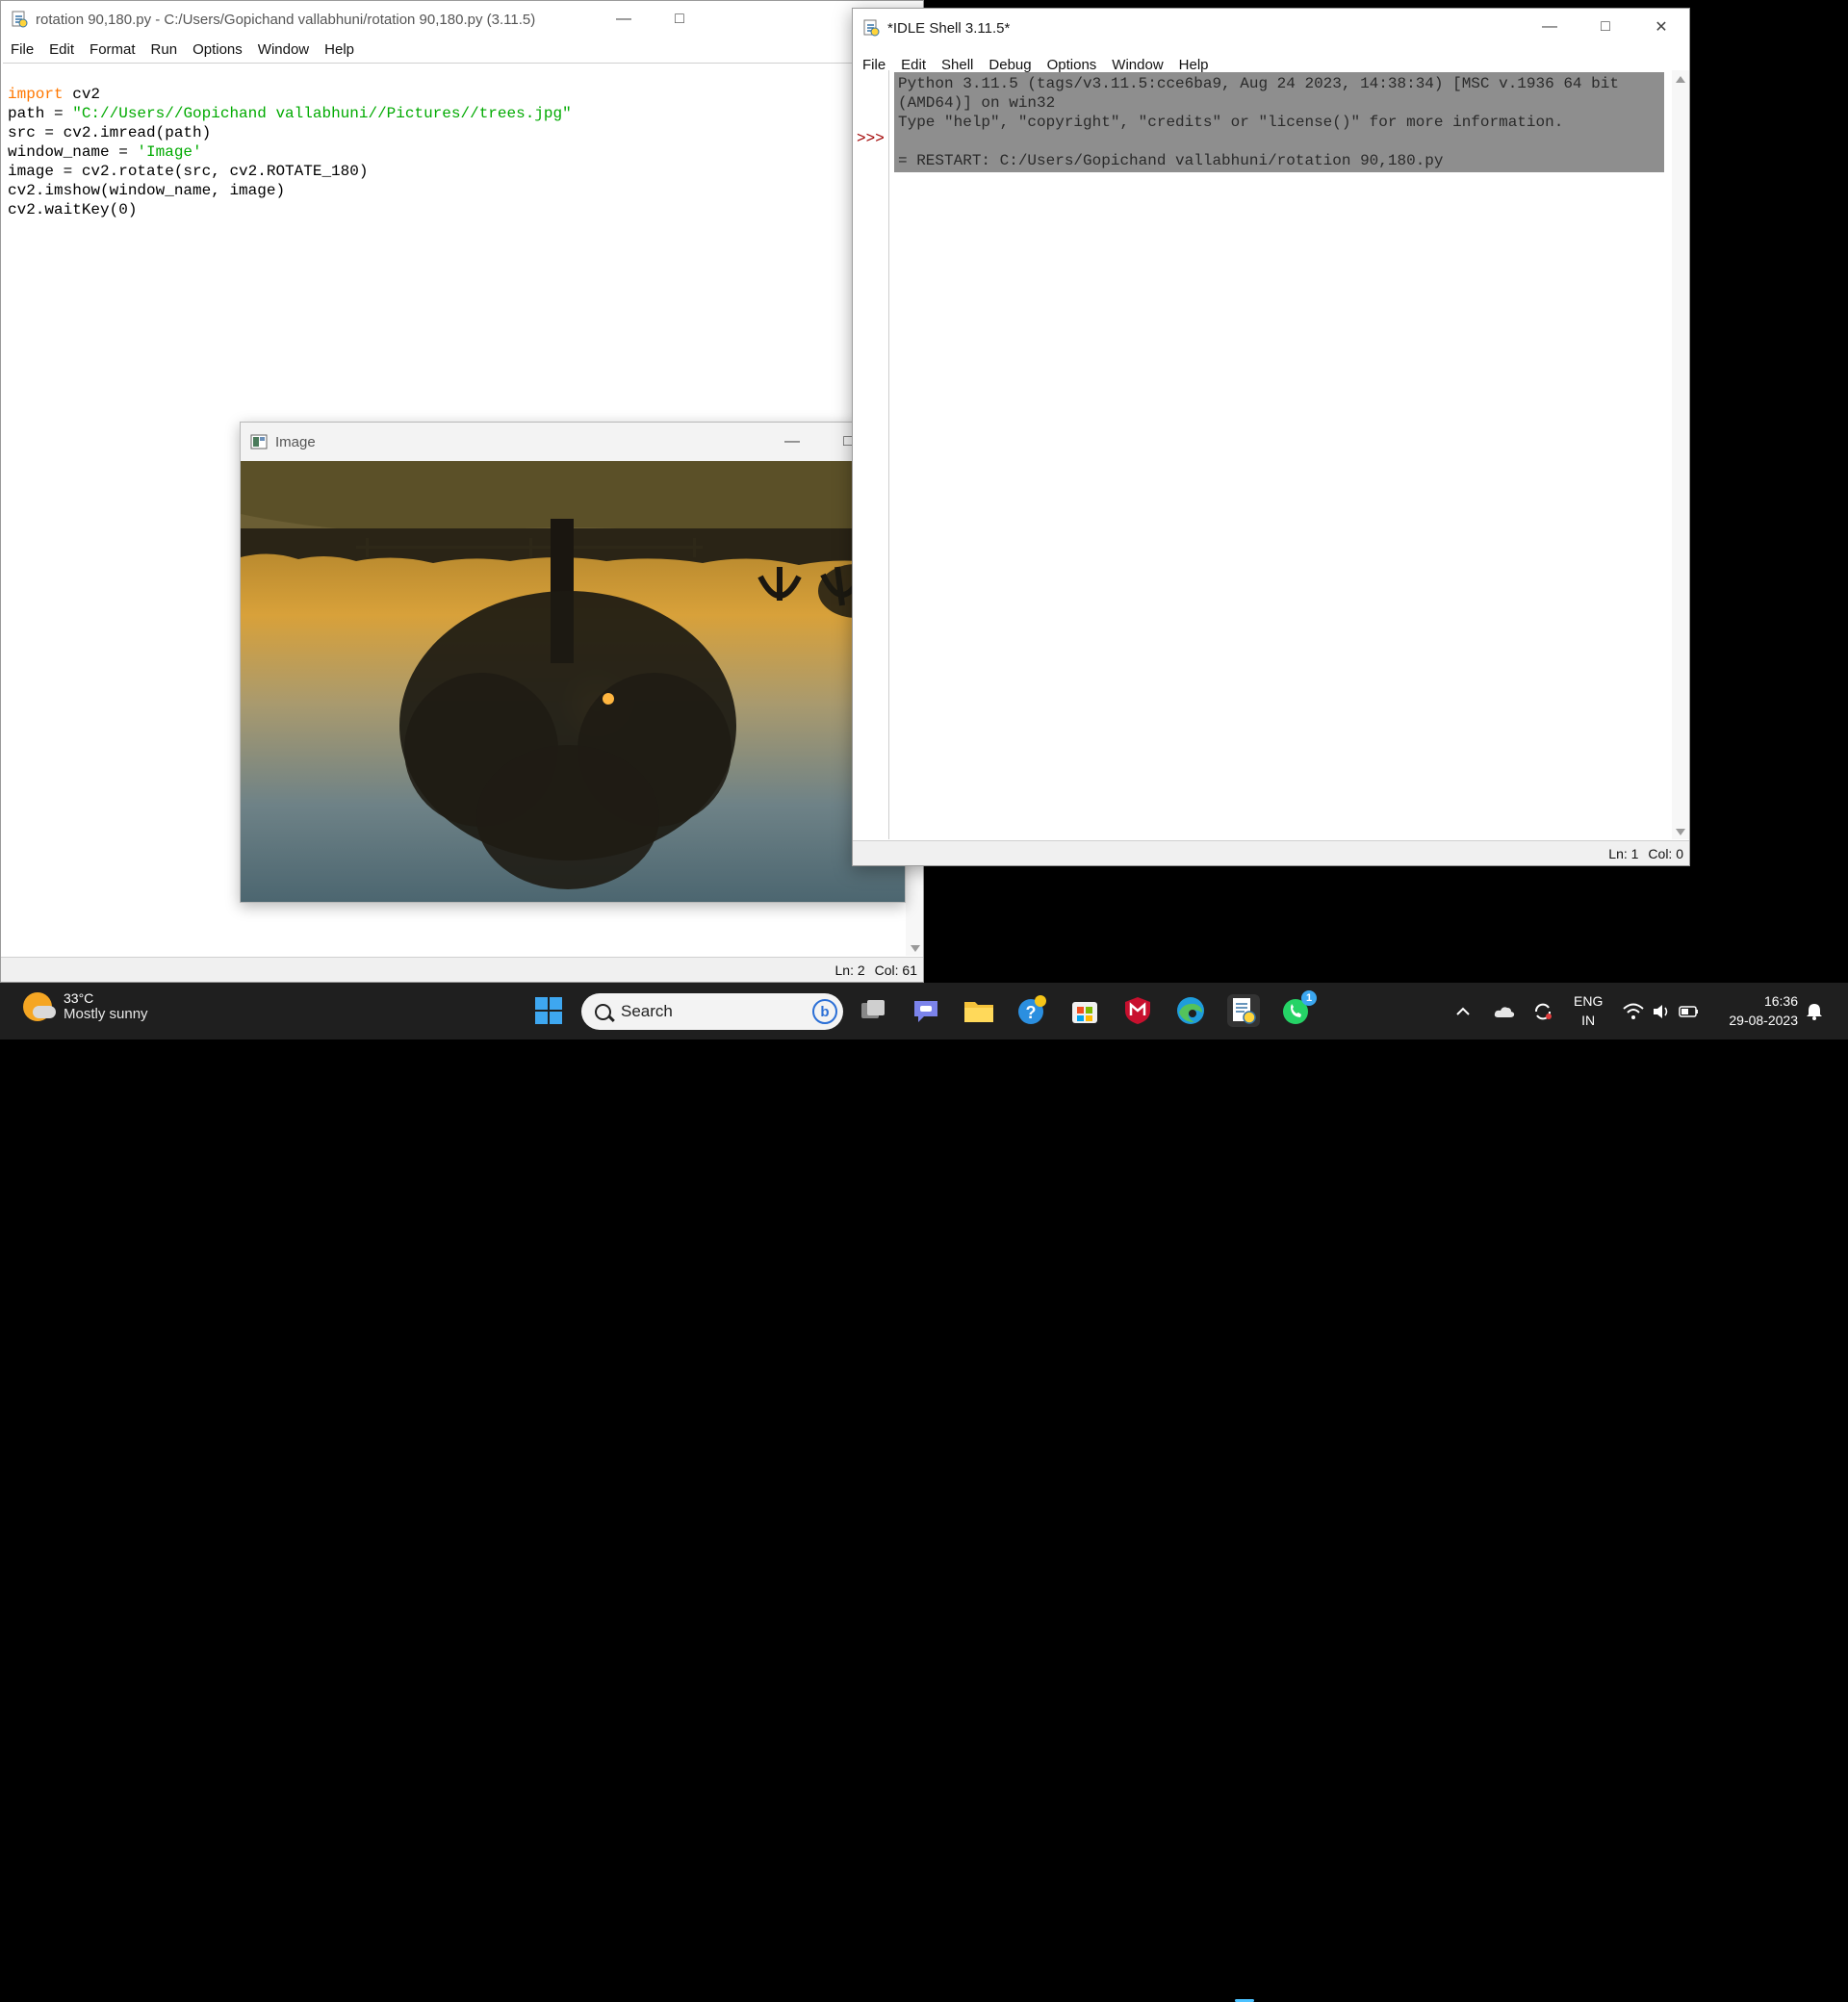  Describe the element at coordinates (39, 1006) in the screenshot. I see `weather-sun-icon` at that location.